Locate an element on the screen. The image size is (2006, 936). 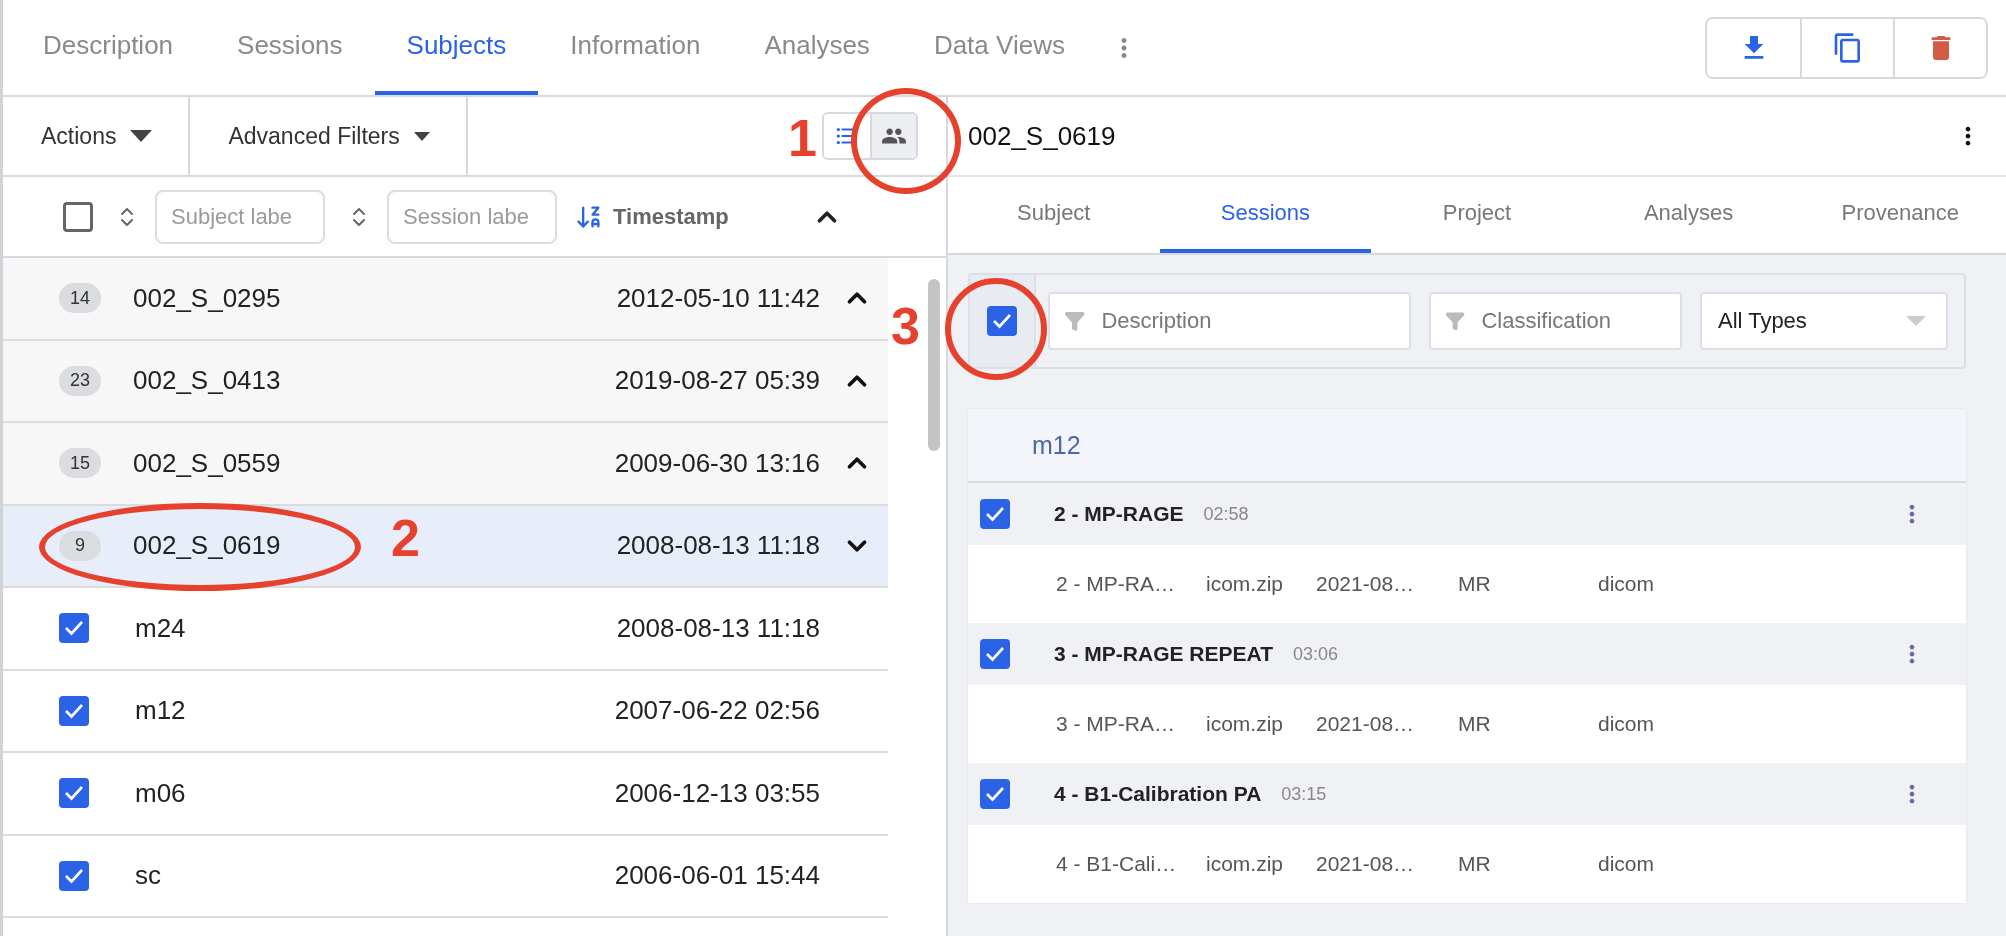
timestamp: 2007-06-22 02:56 is located at coordinates (717, 711).